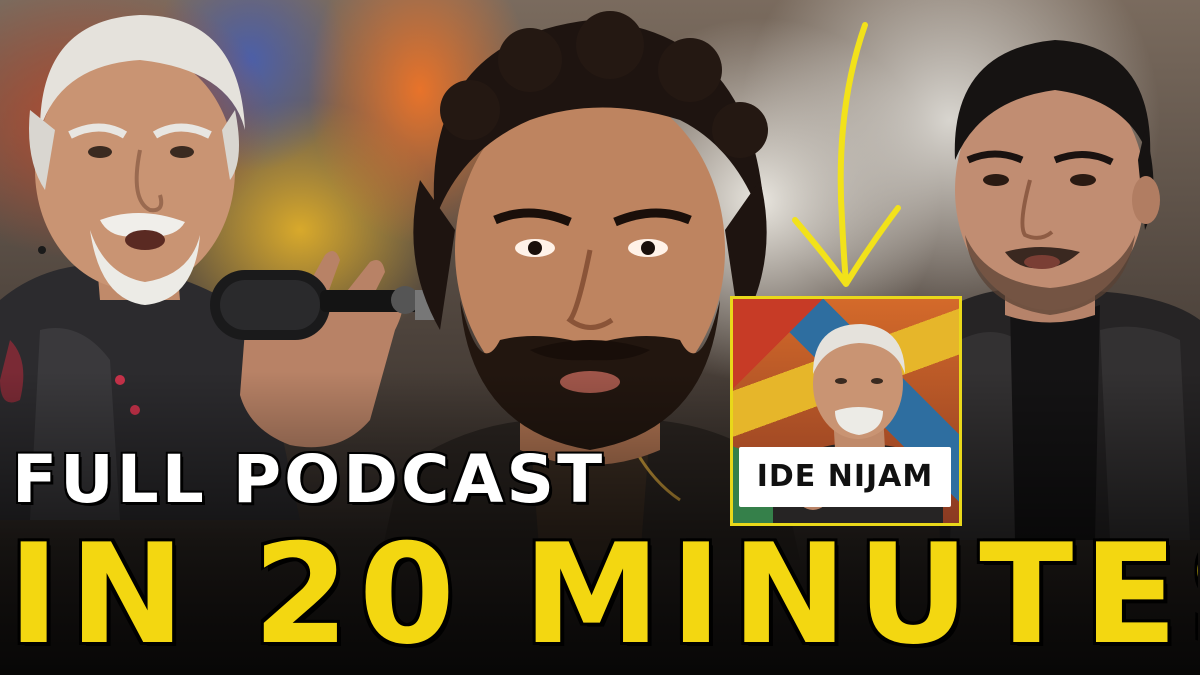 This screenshot has width=1200, height=675. I want to click on inset-clip: IDE NIJAM, so click(846, 411).